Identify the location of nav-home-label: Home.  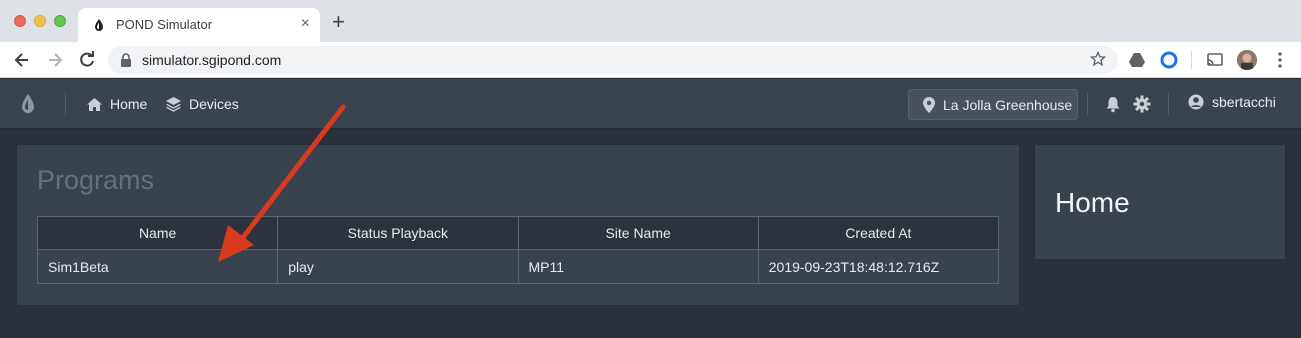
(129, 104).